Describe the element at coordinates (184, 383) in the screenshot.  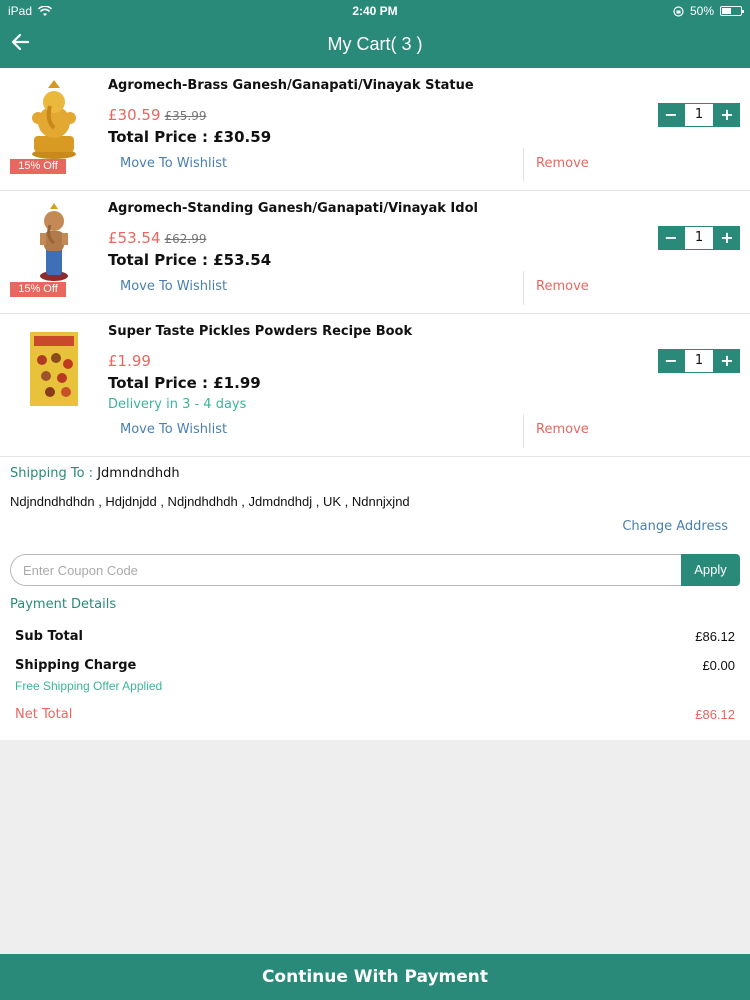
I see `total-price: Total Price : £1.99` at that location.